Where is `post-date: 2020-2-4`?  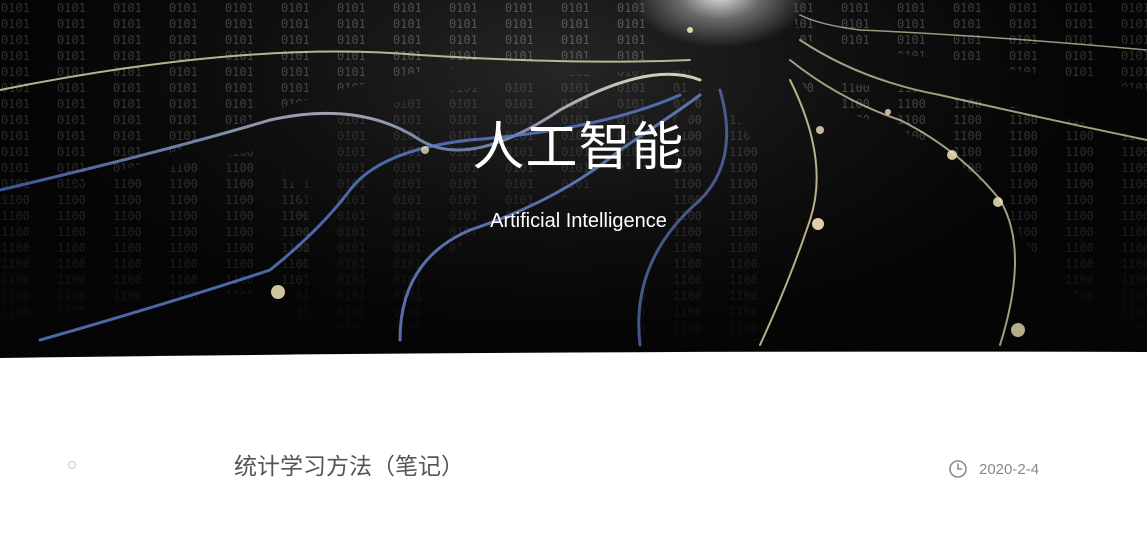
post-date: 2020-2-4 is located at coordinates (1009, 469).